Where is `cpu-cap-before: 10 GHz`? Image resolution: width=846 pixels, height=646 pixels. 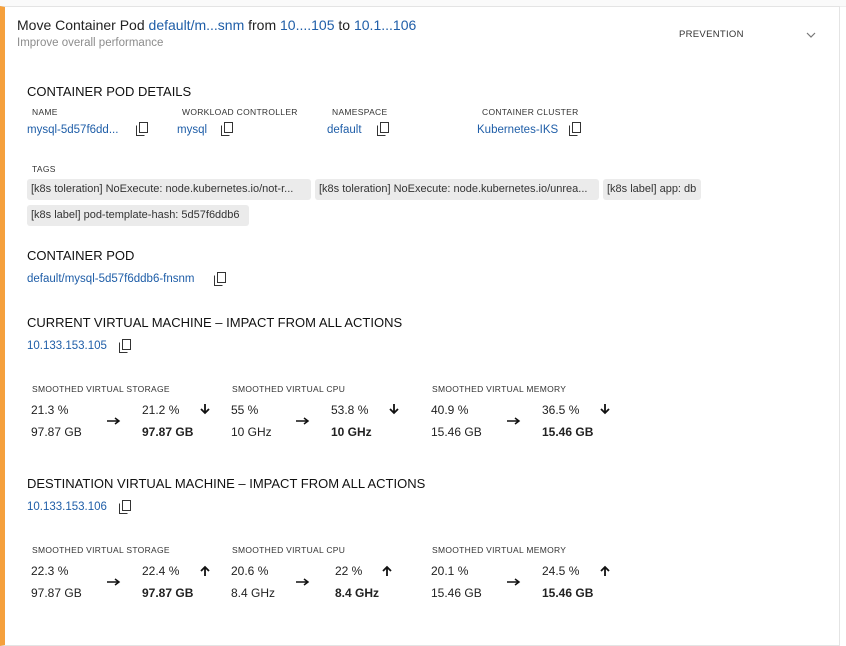
cpu-cap-before: 10 GHz is located at coordinates (251, 432).